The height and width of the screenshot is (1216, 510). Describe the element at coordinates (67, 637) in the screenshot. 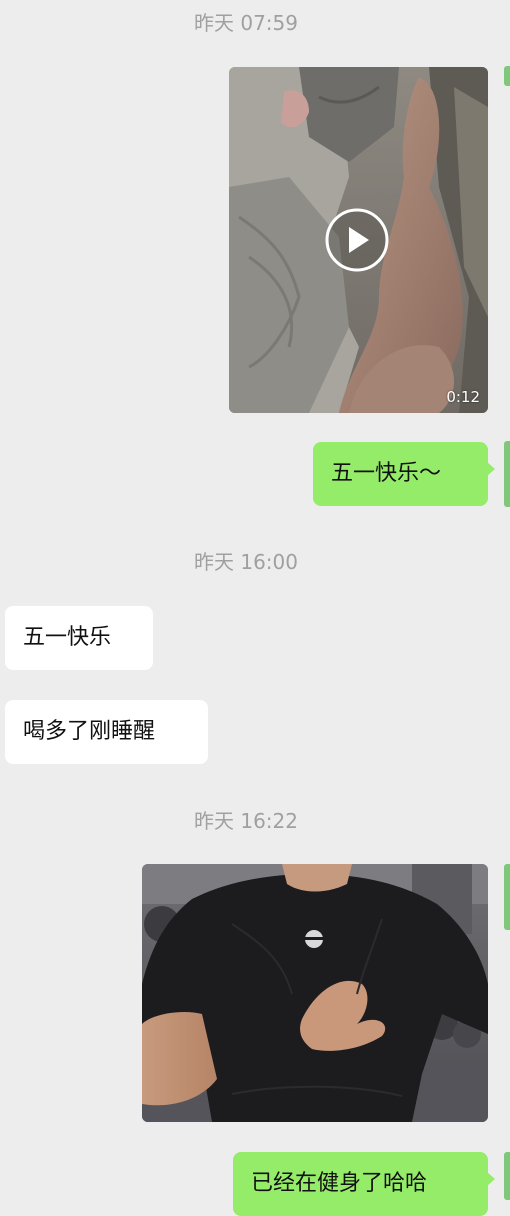

I see `message-text: 五一快乐` at that location.